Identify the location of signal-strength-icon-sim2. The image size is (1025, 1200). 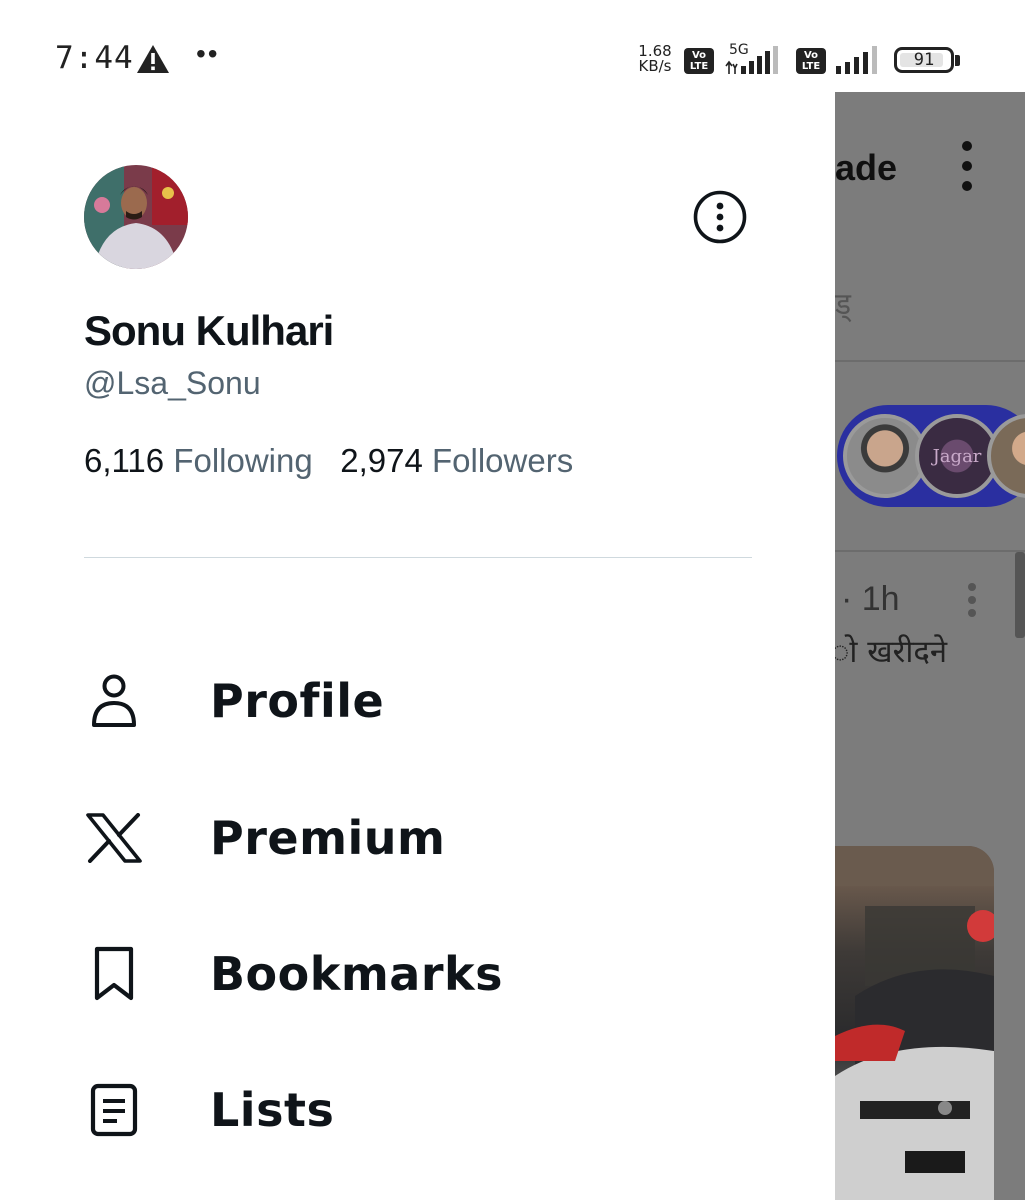
(856, 60).